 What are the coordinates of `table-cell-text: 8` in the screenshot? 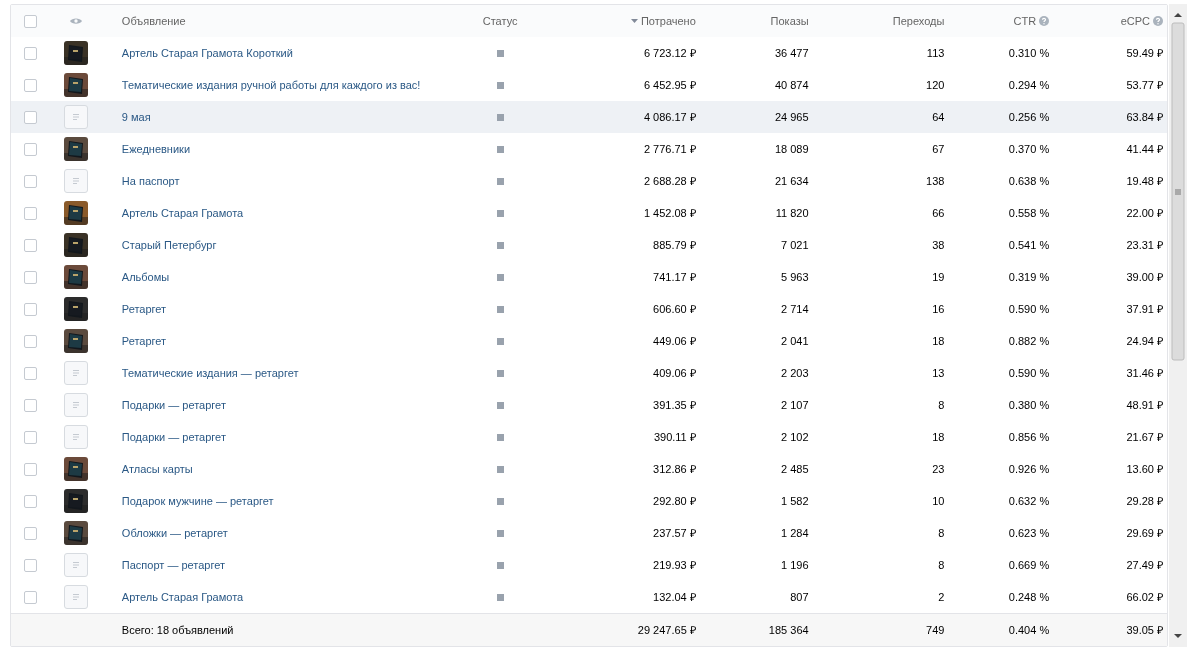 It's located at (941, 533).